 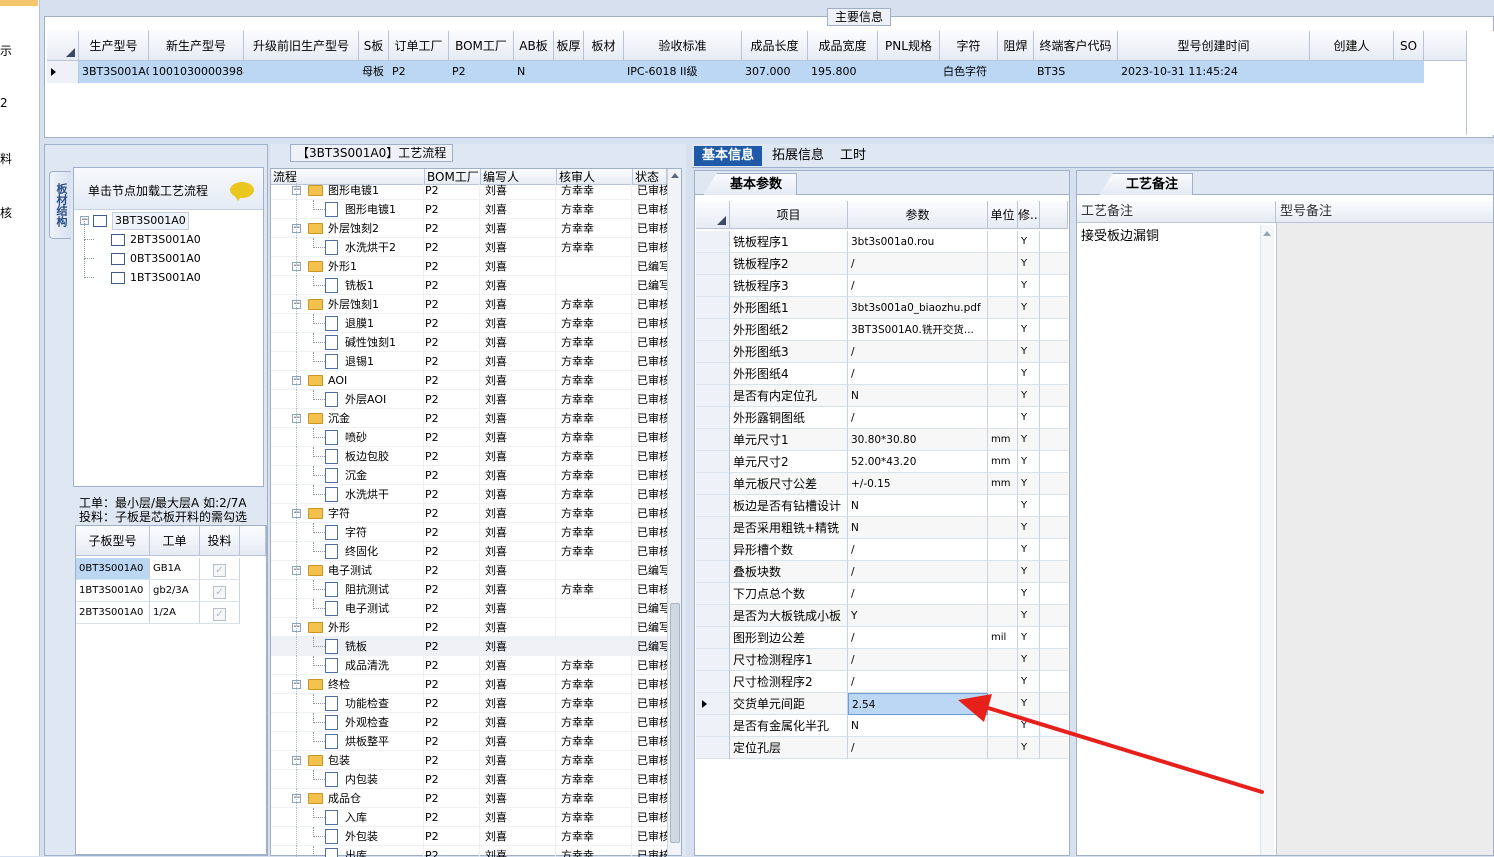 I want to click on column-header: 升级前旧生产型号, so click(x=301, y=46).